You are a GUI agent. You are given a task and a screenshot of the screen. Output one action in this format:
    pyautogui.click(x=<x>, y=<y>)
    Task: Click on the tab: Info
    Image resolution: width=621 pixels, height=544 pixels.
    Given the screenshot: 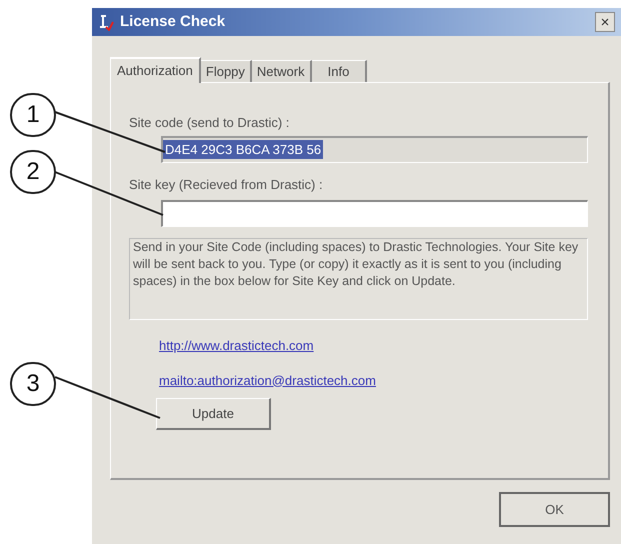 What is the action you would take?
    pyautogui.click(x=340, y=71)
    